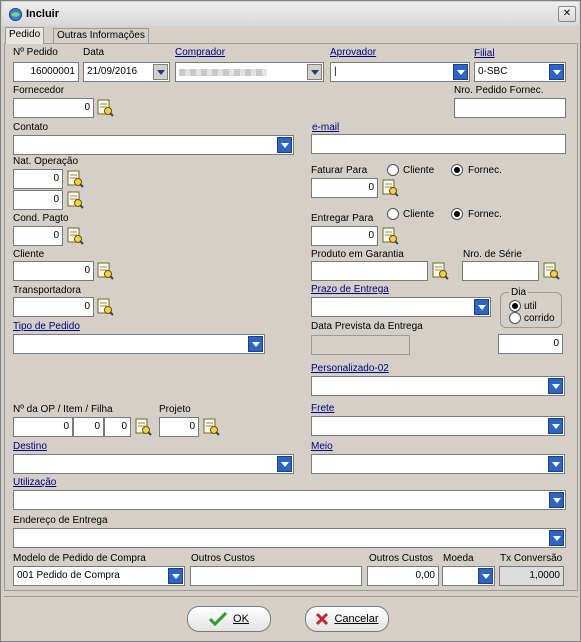  Describe the element at coordinates (555, 464) in the screenshot. I see `meio-dropdown-button` at that location.